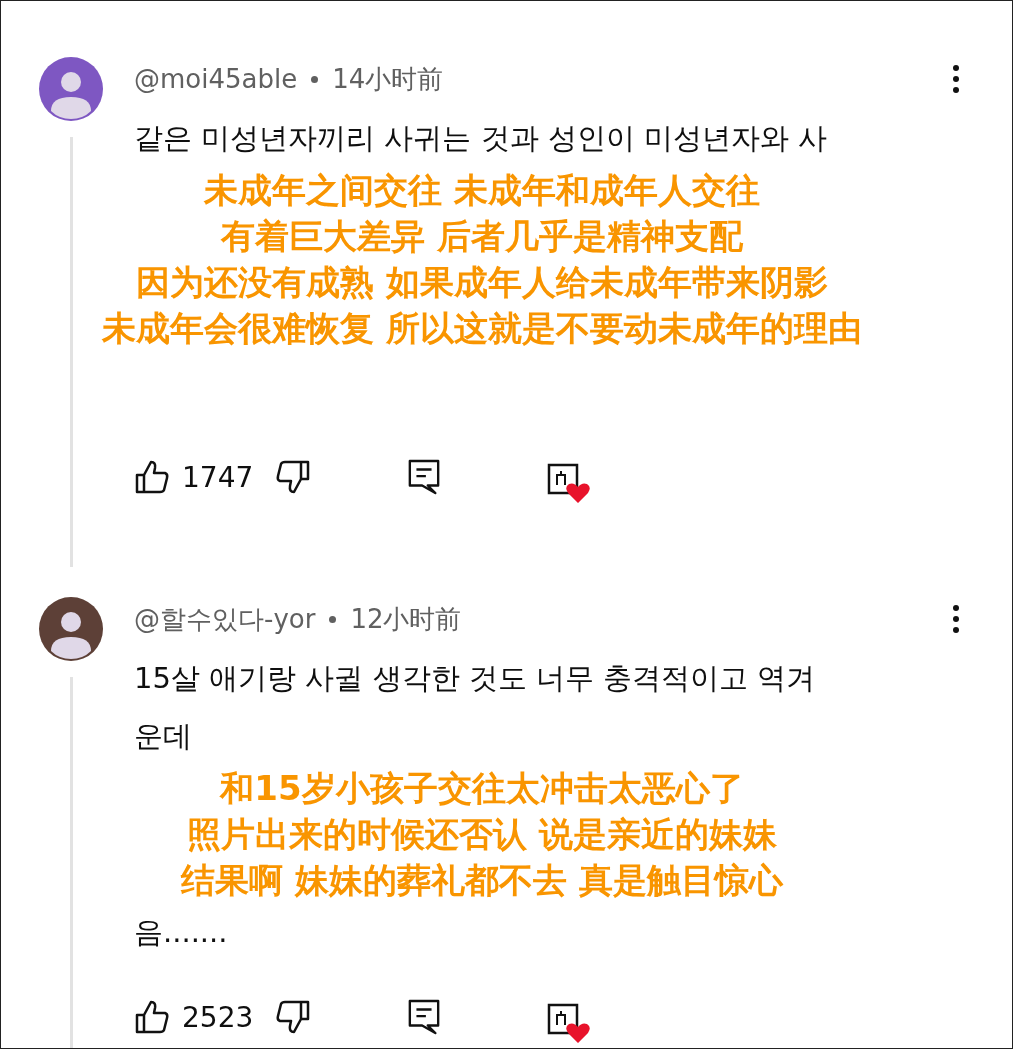 The width and height of the screenshot is (1013, 1049). Describe the element at coordinates (475, 678) in the screenshot. I see `comment-text: 15살 애기랑 사귈 생각한 것도 너무 충격적이고 역겨` at that location.